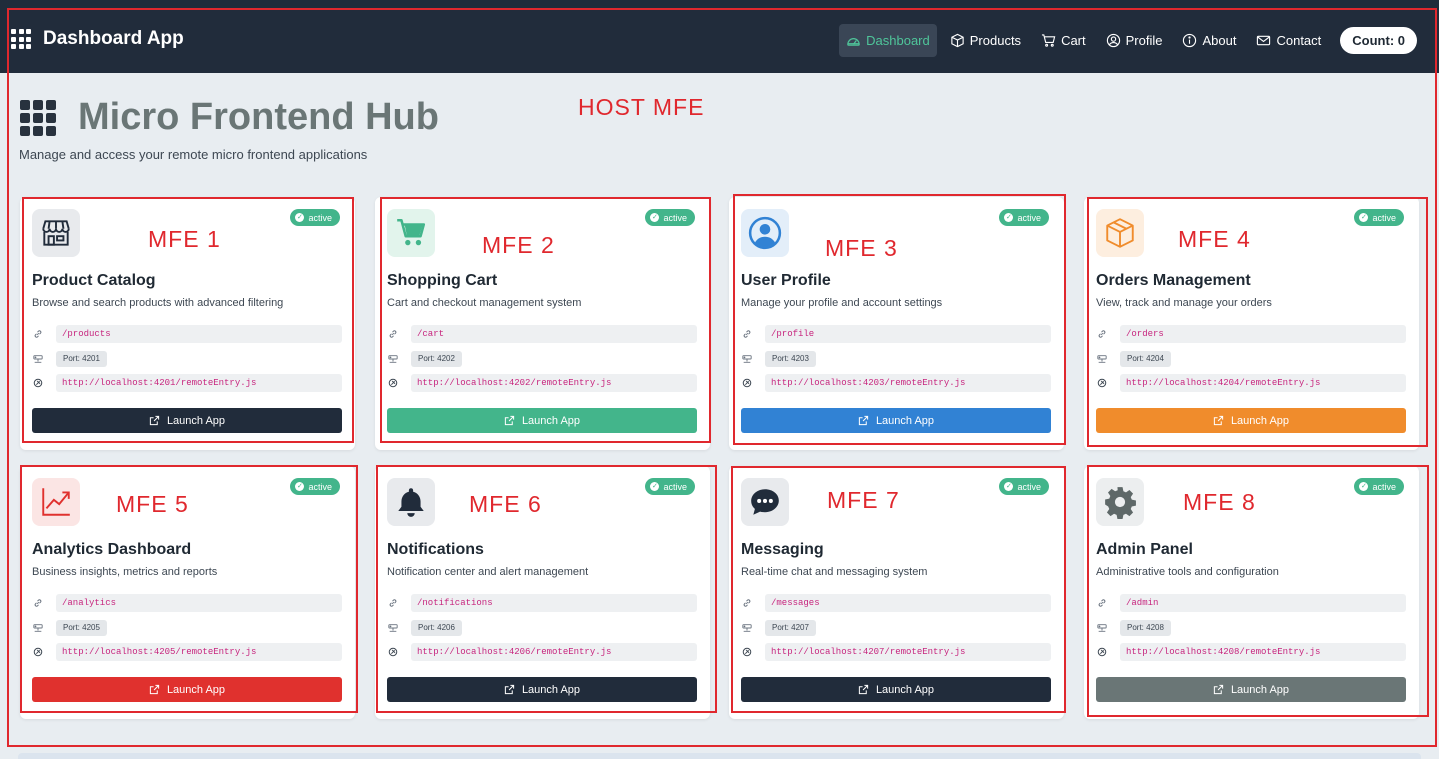 Image resolution: width=1439 pixels, height=759 pixels. I want to click on mfe-label: MFE 1, so click(184, 239).